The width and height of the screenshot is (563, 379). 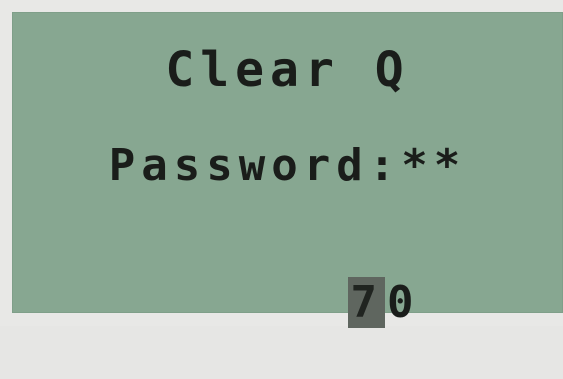 I want to click on screen-title: Clear Q, so click(x=287, y=70).